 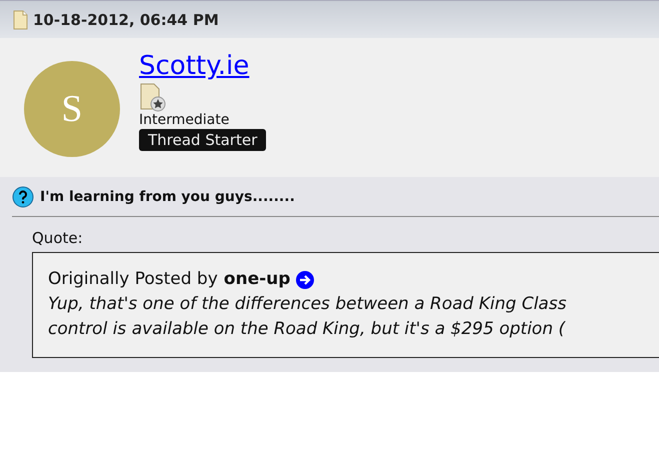 What do you see at coordinates (153, 97) in the screenshot?
I see `rank-icon` at bounding box center [153, 97].